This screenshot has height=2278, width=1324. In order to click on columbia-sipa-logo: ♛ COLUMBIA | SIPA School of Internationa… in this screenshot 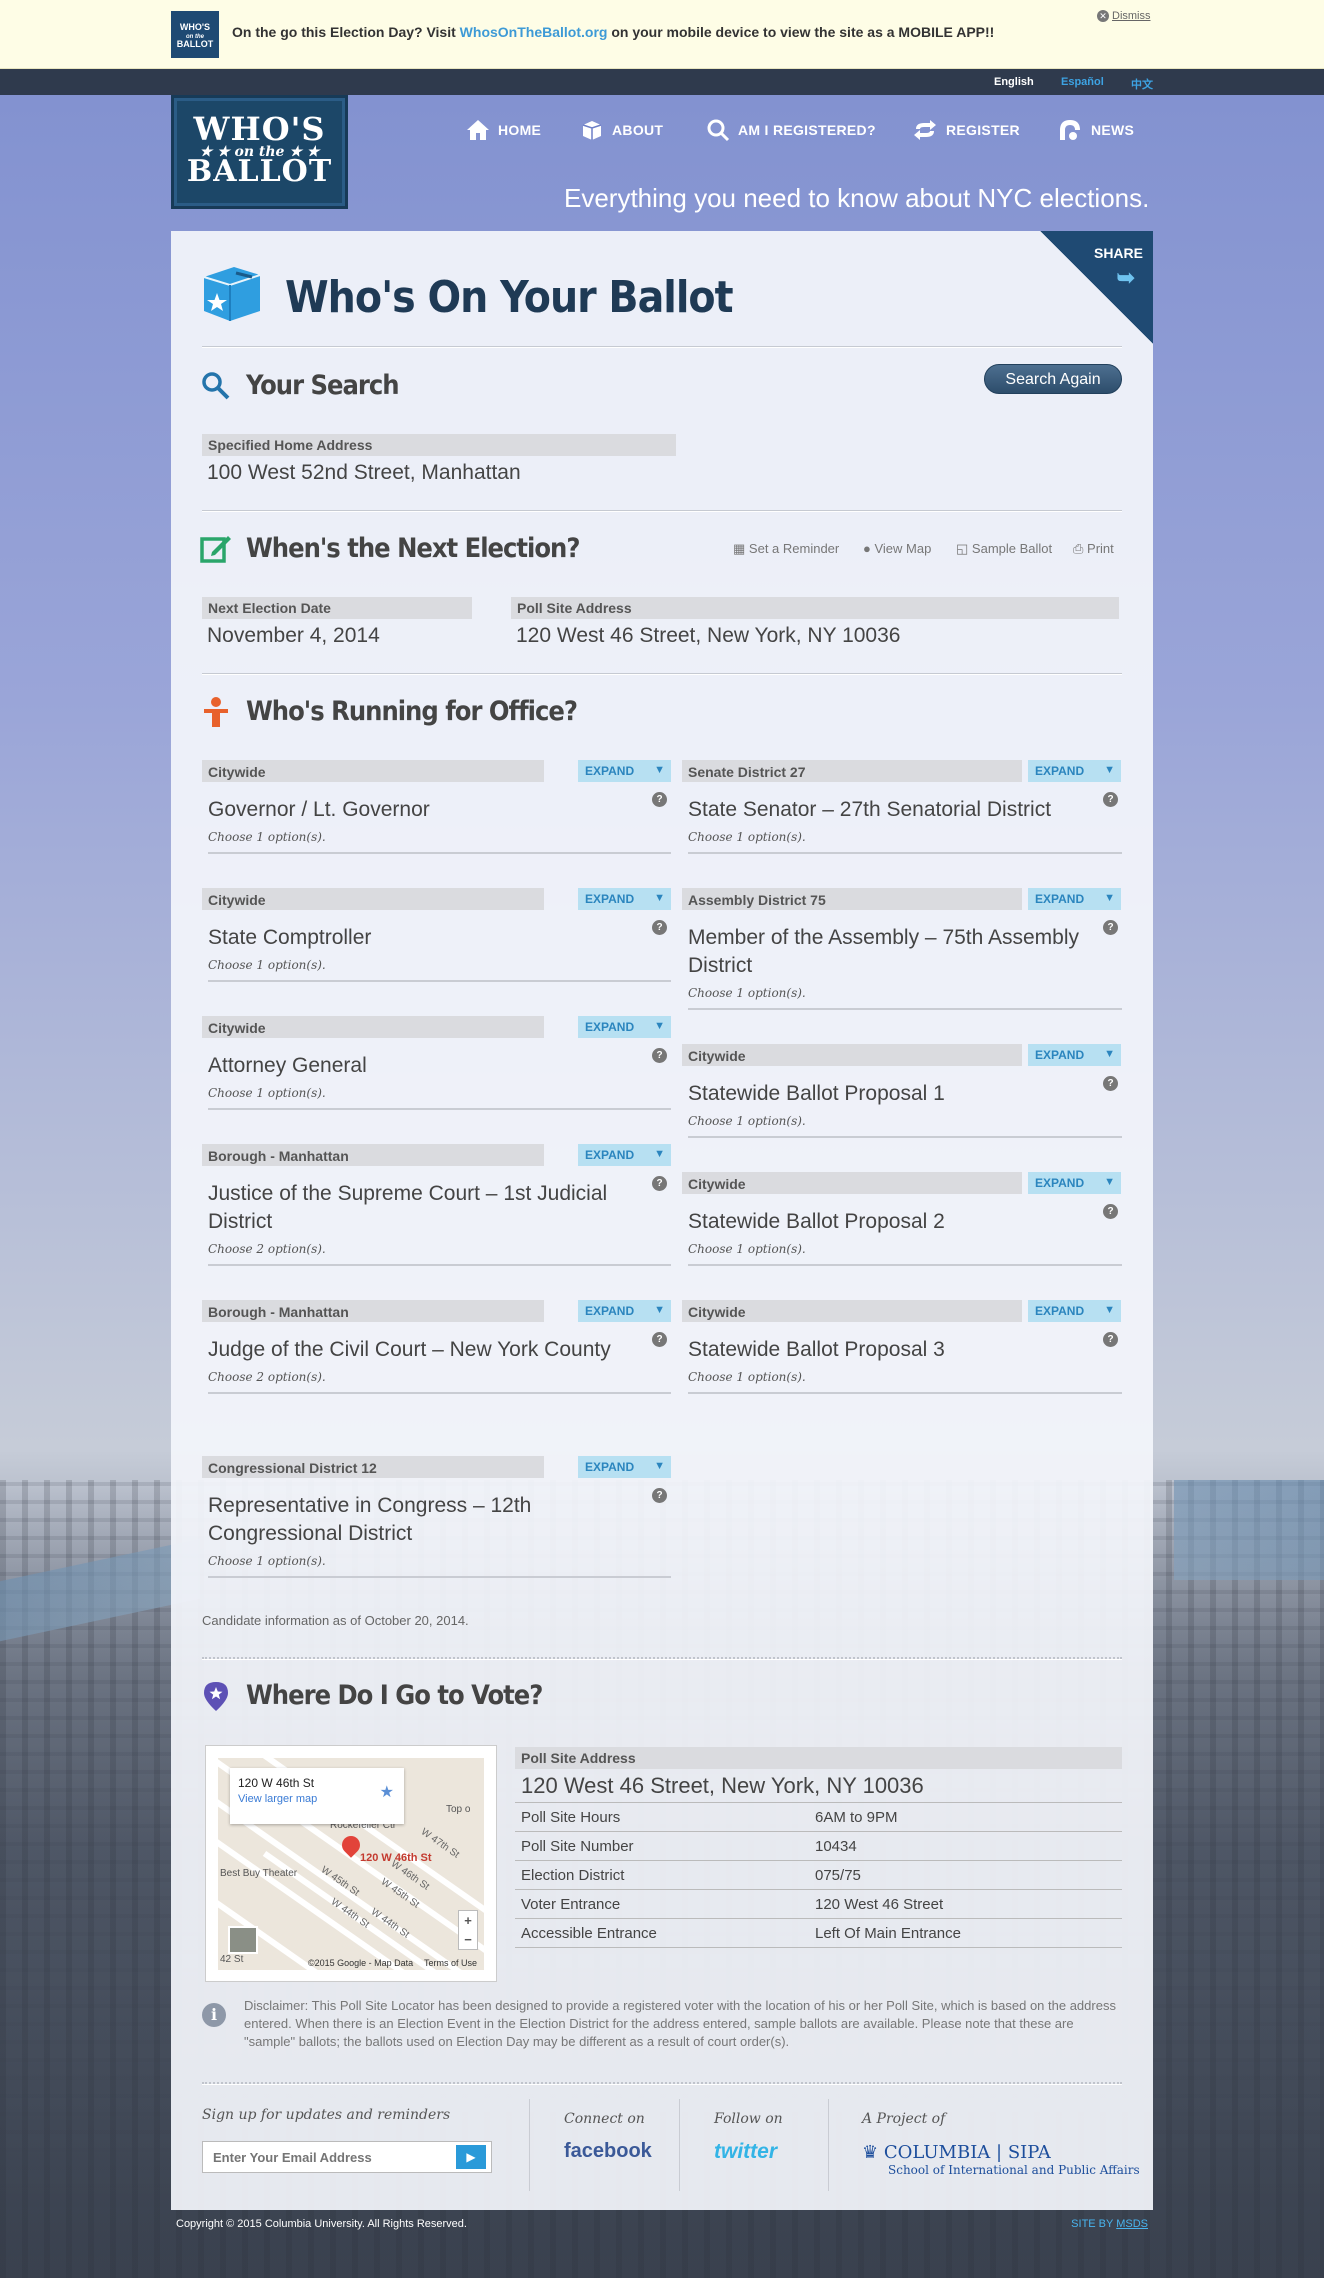, I will do `click(1001, 2159)`.